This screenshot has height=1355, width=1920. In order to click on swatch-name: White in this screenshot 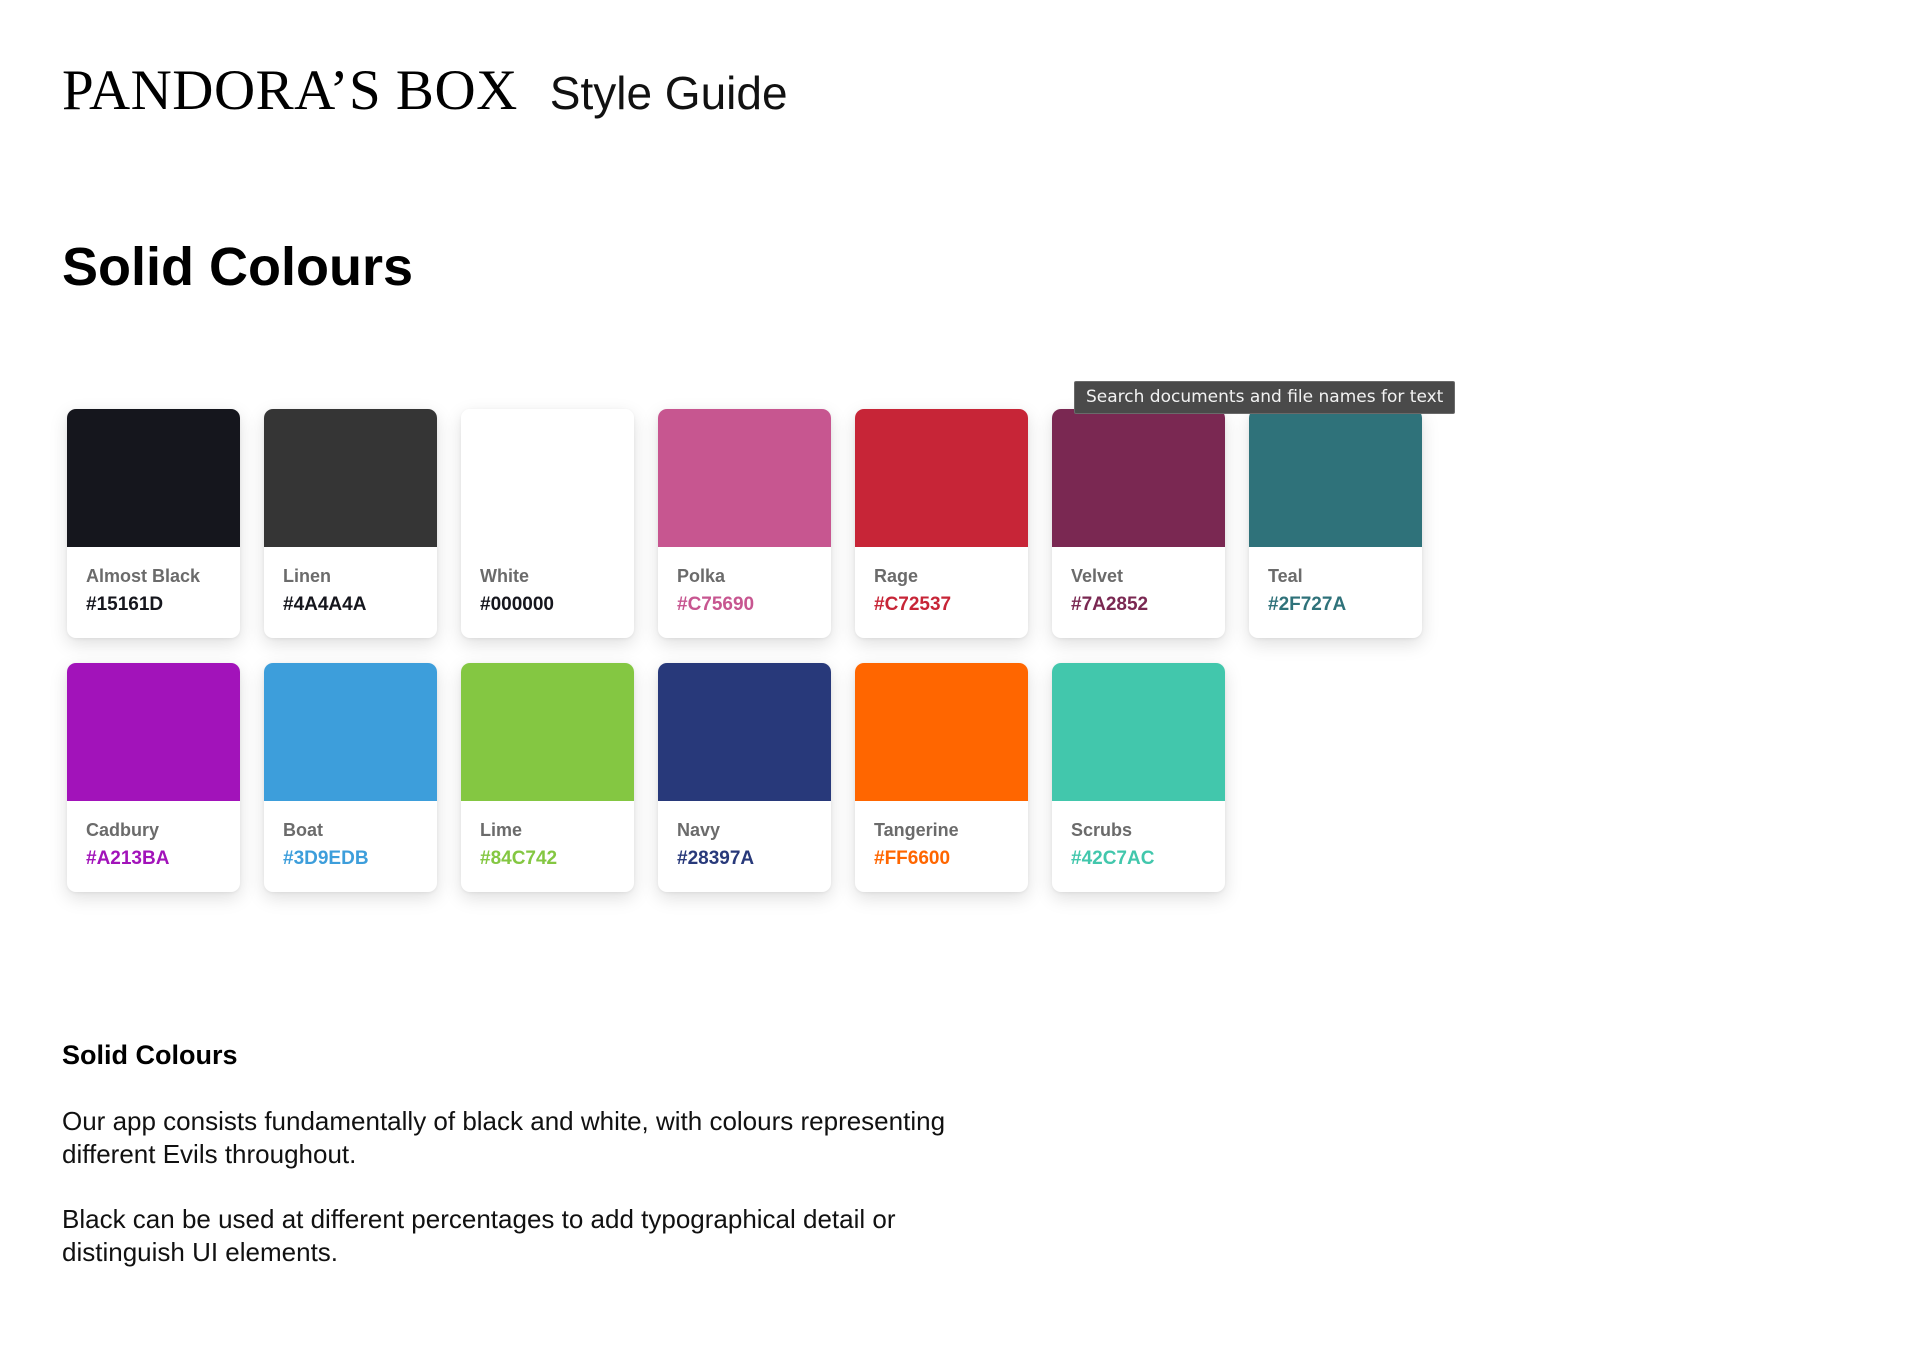, I will do `click(504, 576)`.